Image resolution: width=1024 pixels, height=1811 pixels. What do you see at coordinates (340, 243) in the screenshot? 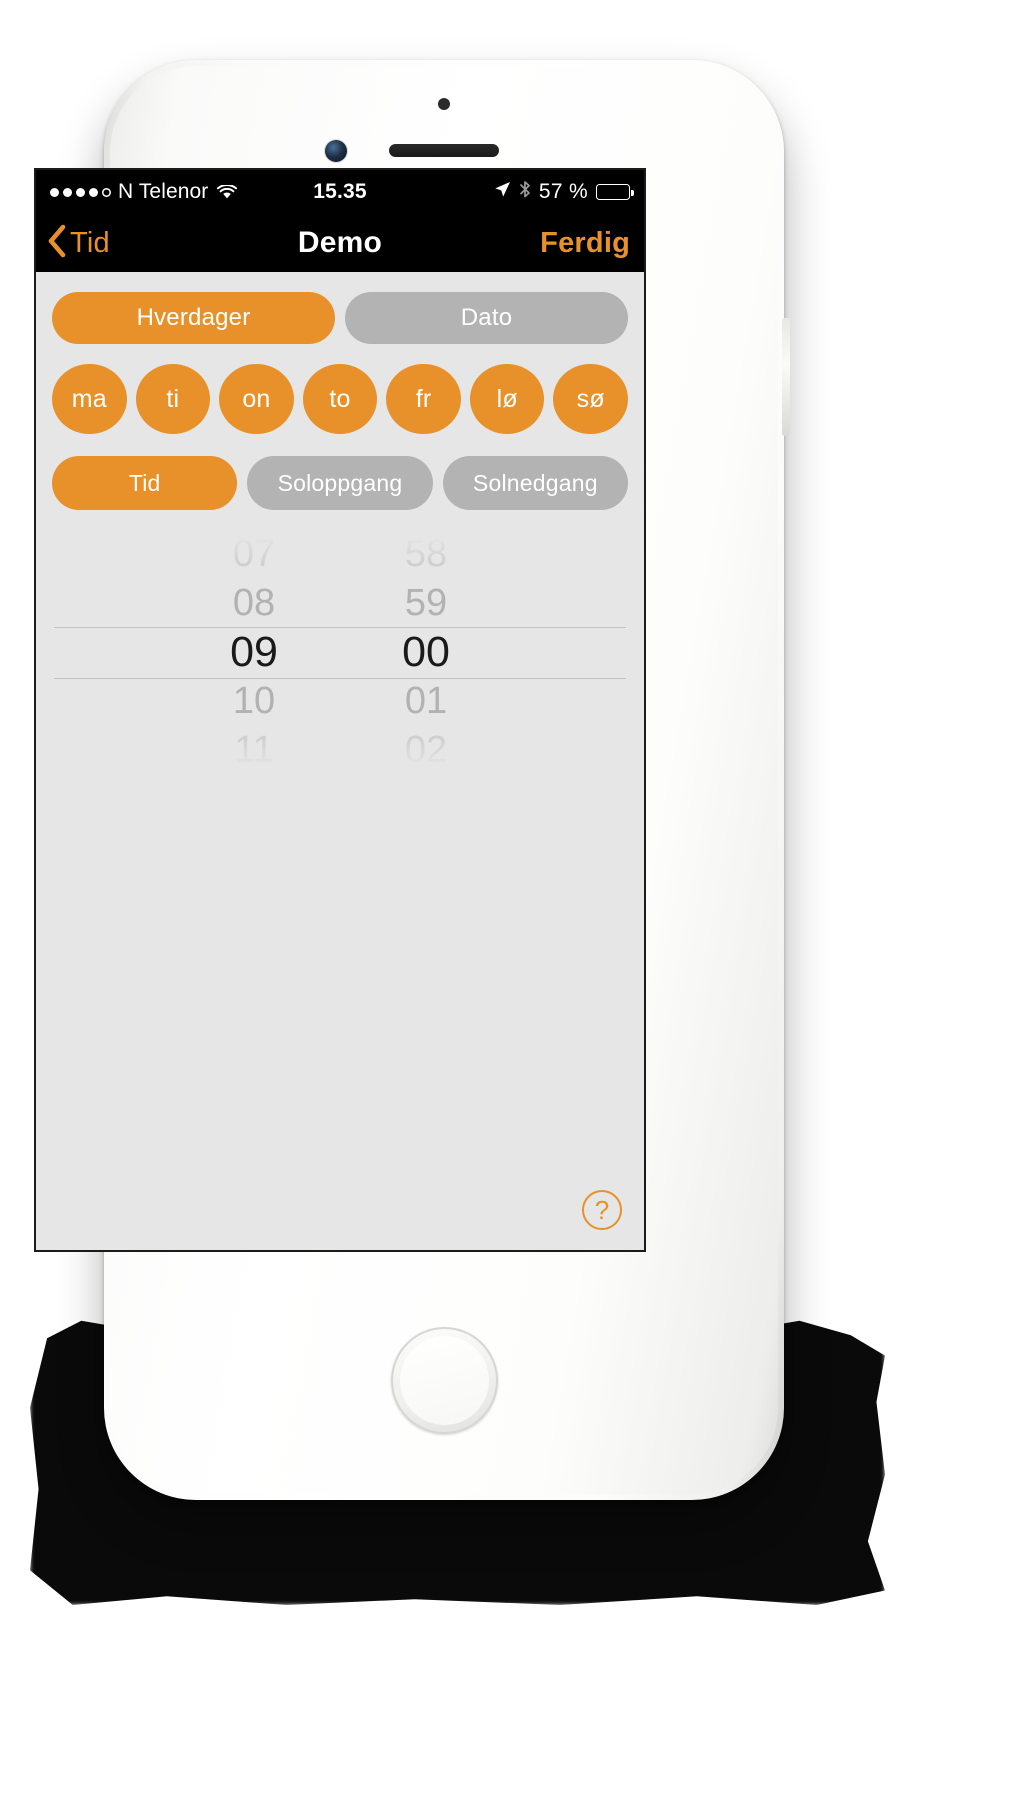
I see `navigation-bar: Tid Demo Ferdig` at bounding box center [340, 243].